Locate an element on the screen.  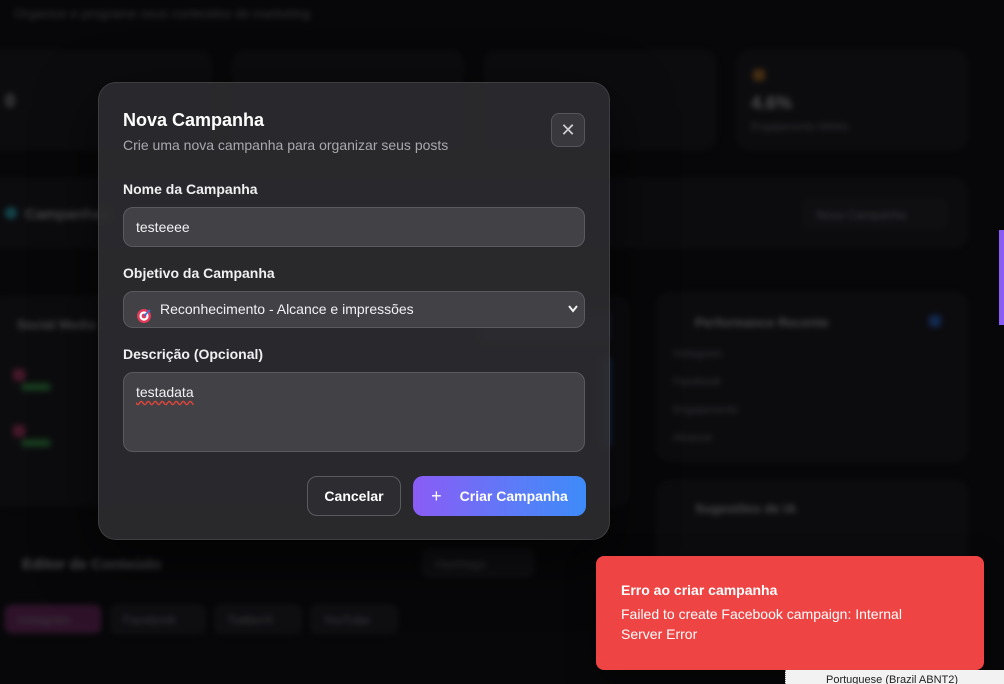
campaign-description-value: testadata is located at coordinates (165, 392).